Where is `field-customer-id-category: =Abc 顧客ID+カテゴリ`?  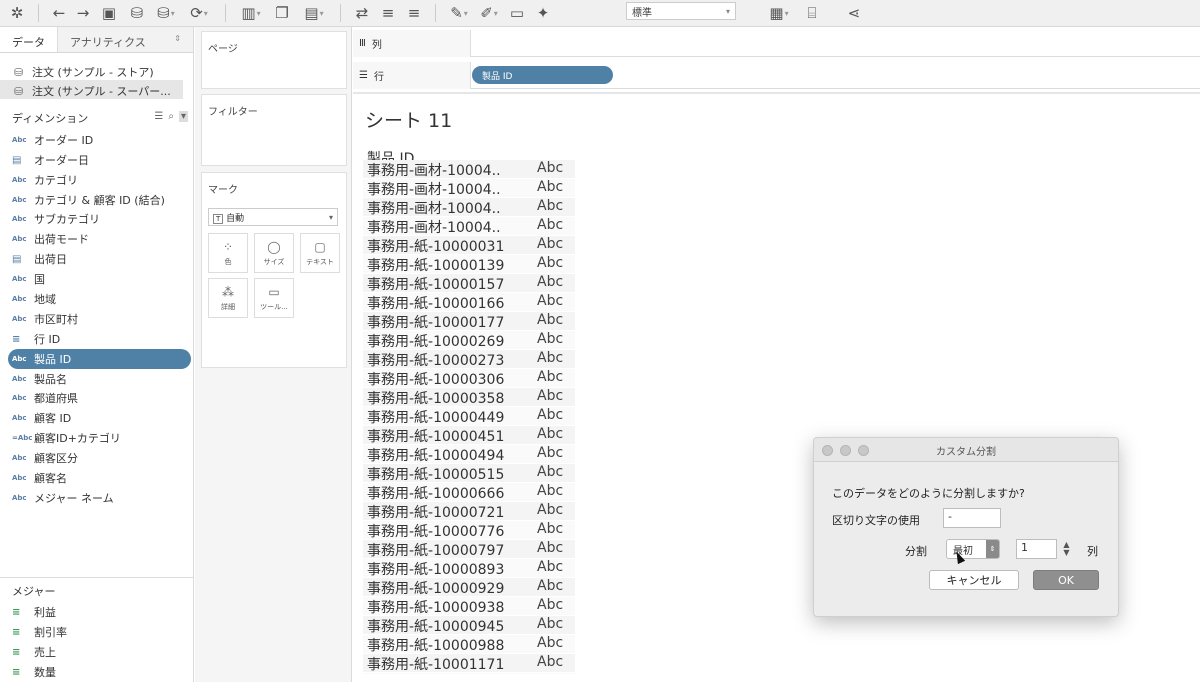 field-customer-id-category: =Abc 顧客ID+カテゴリ is located at coordinates (66, 438).